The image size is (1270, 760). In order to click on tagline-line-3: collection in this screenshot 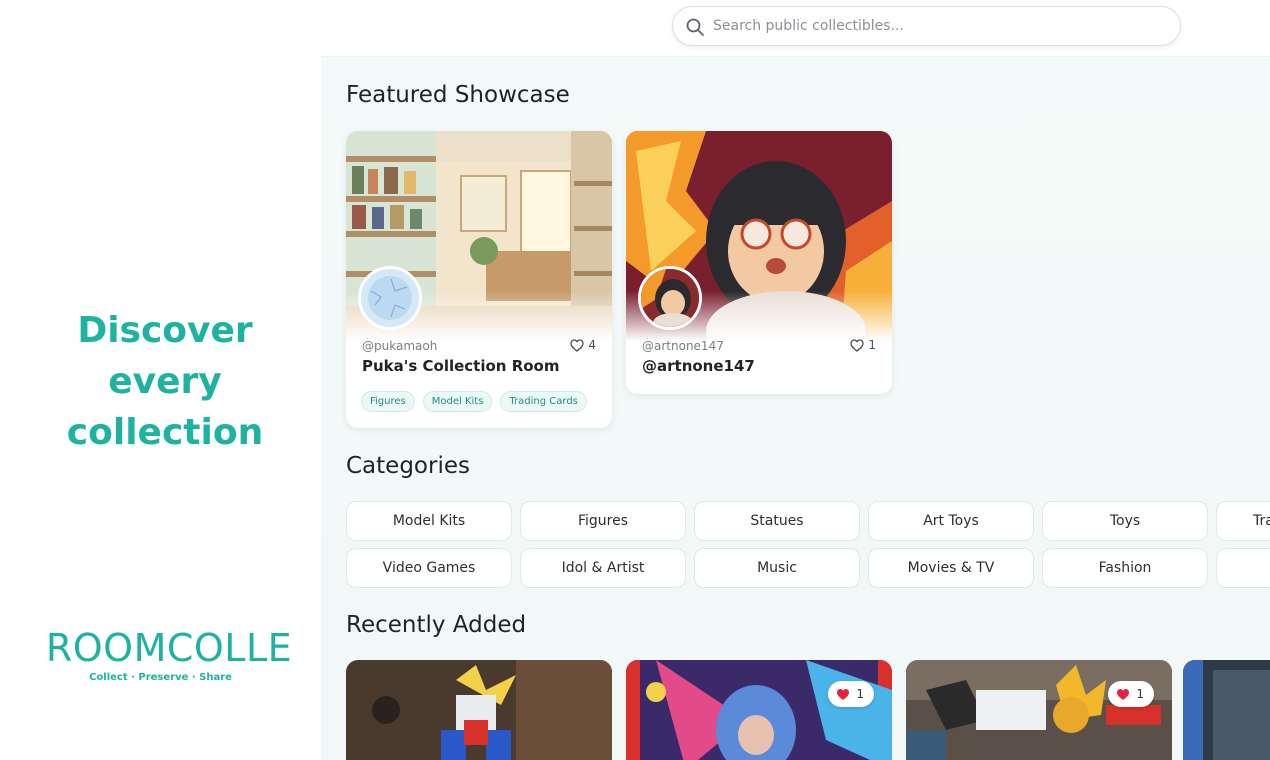, I will do `click(165, 432)`.